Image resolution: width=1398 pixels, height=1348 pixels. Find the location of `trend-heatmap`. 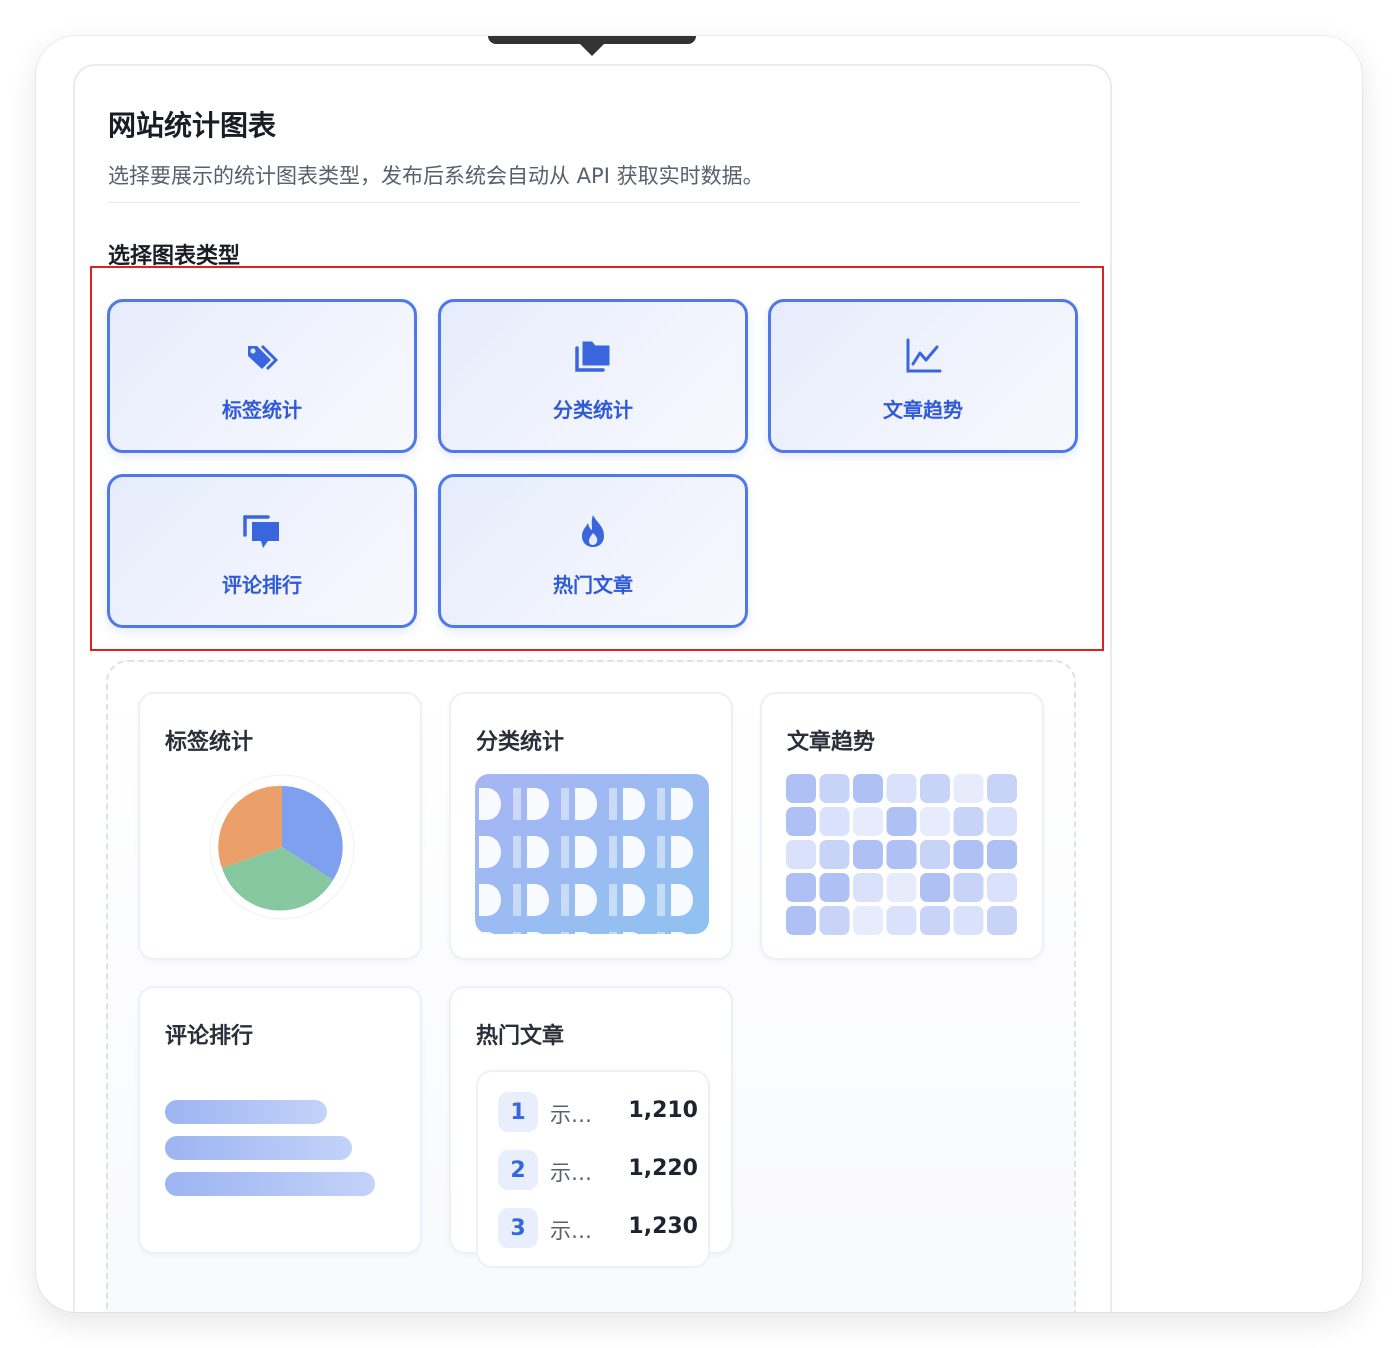

trend-heatmap is located at coordinates (901, 854).